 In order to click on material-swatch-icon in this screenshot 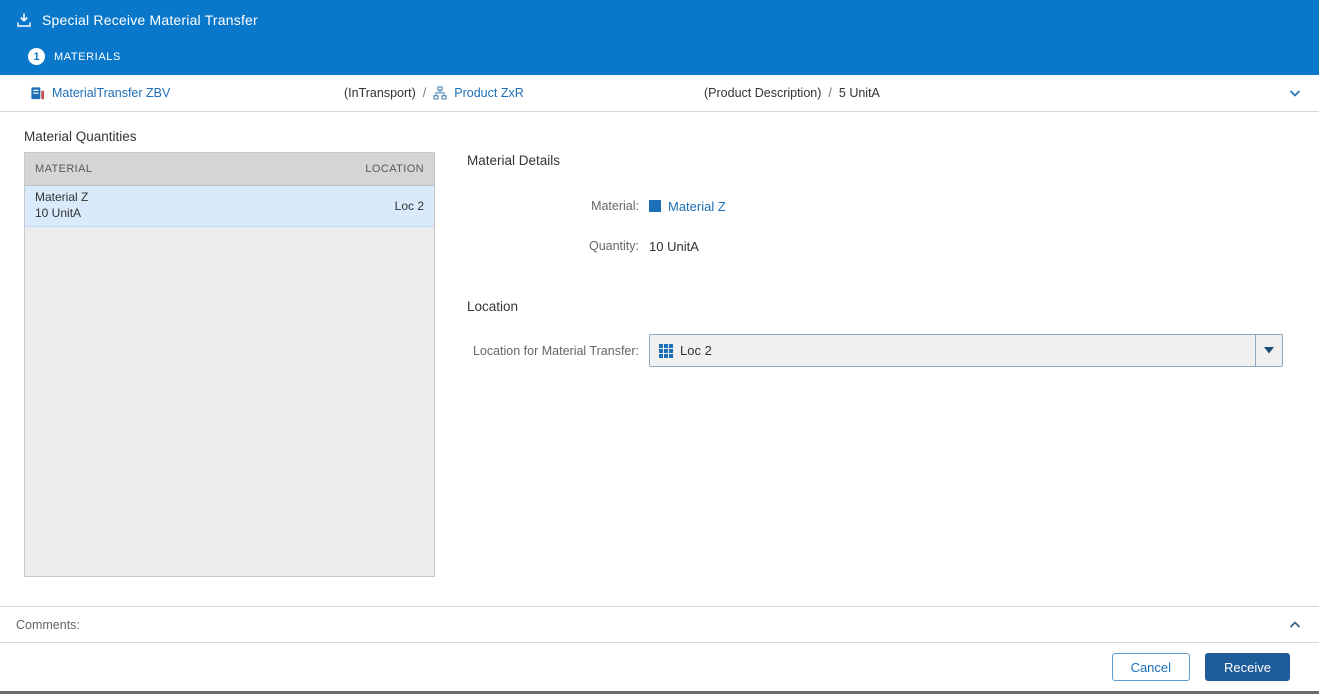, I will do `click(655, 206)`.